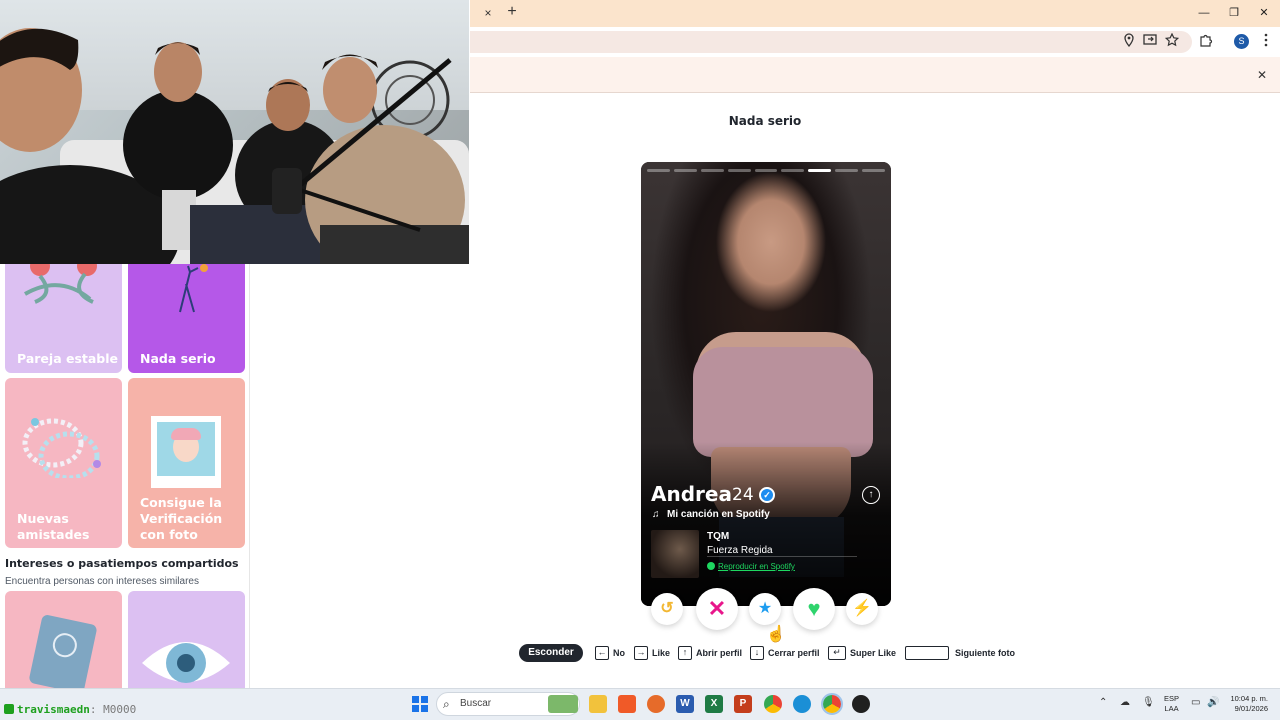 The height and width of the screenshot is (720, 1280). What do you see at coordinates (1251, 708) in the screenshot?
I see `clock-date: 9/01/2026` at bounding box center [1251, 708].